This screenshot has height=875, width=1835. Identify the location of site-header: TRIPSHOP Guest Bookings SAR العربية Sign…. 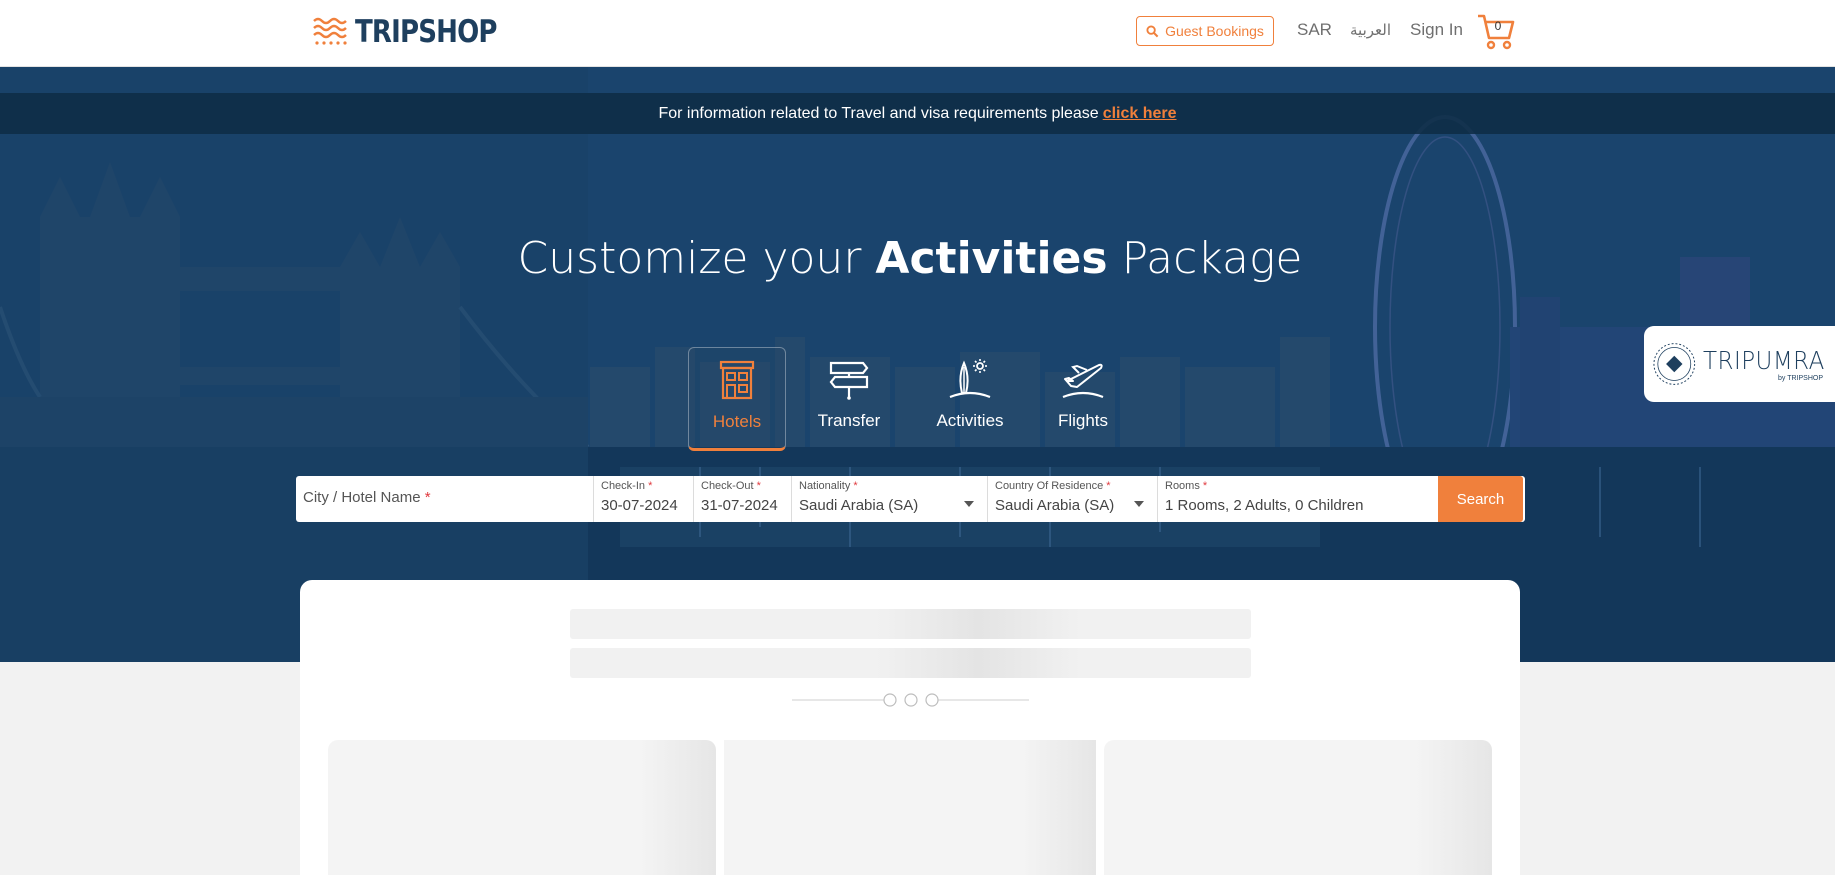
(917, 33).